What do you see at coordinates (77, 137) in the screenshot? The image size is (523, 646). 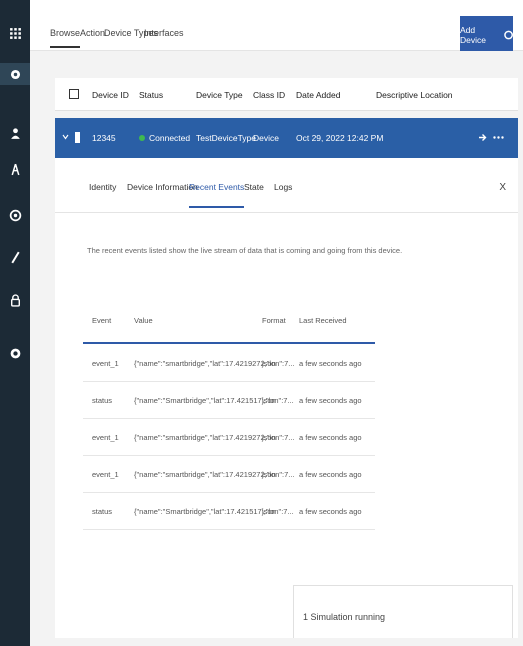 I see `row-checkbox` at bounding box center [77, 137].